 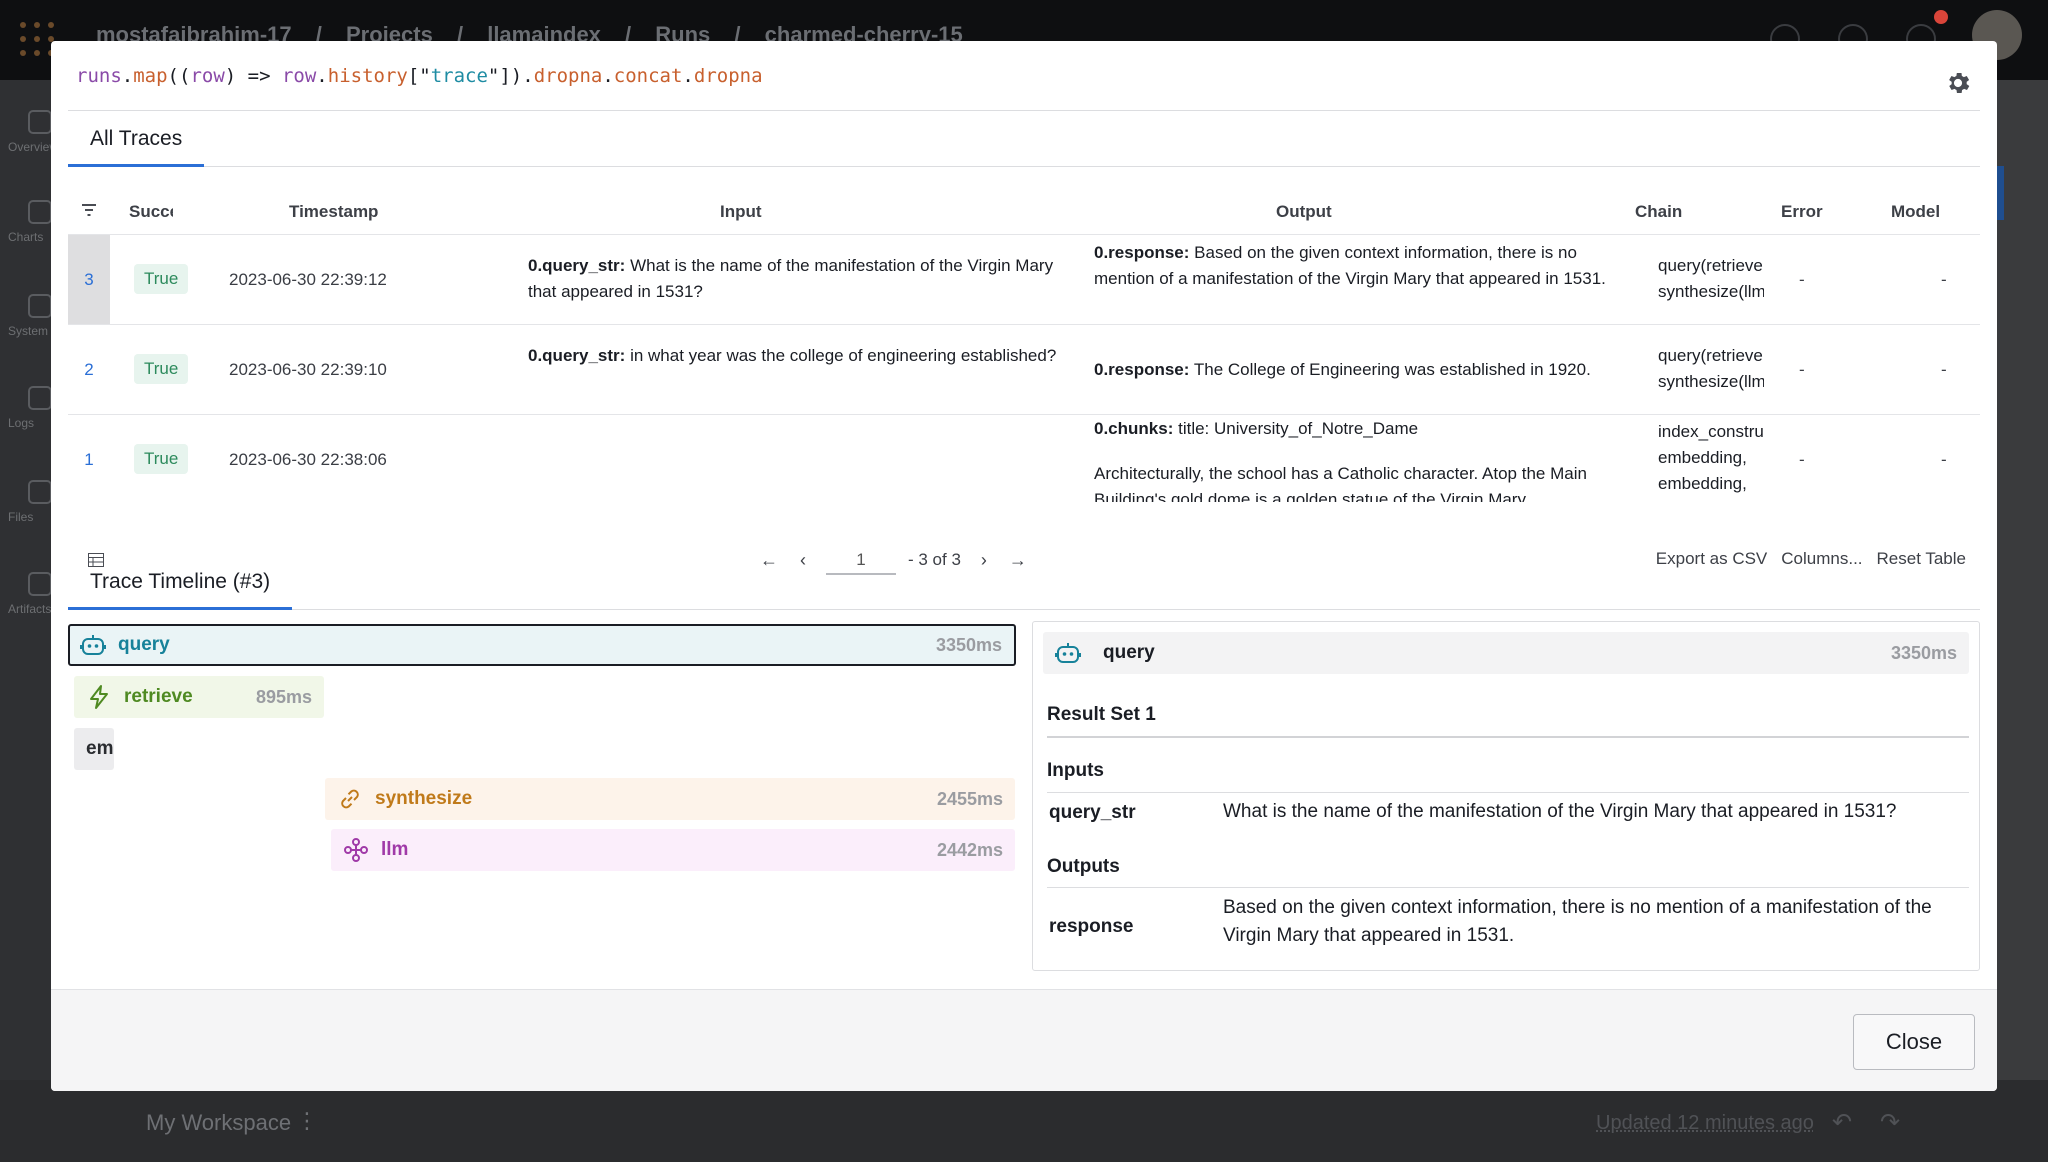 What do you see at coordinates (40, 212) in the screenshot?
I see `chart-icon` at bounding box center [40, 212].